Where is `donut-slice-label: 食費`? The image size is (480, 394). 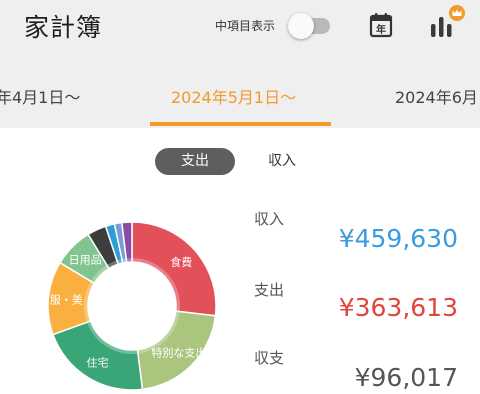 donut-slice-label: 食費 is located at coordinates (181, 262).